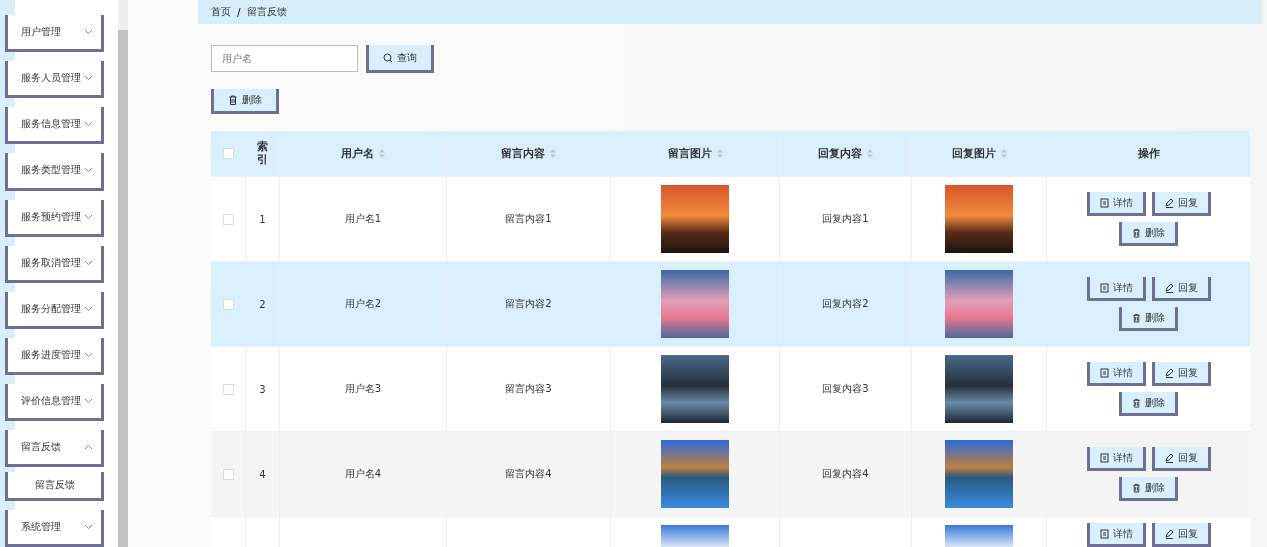  I want to click on sidebar-menu-item: 评价信息管理, so click(54, 403).